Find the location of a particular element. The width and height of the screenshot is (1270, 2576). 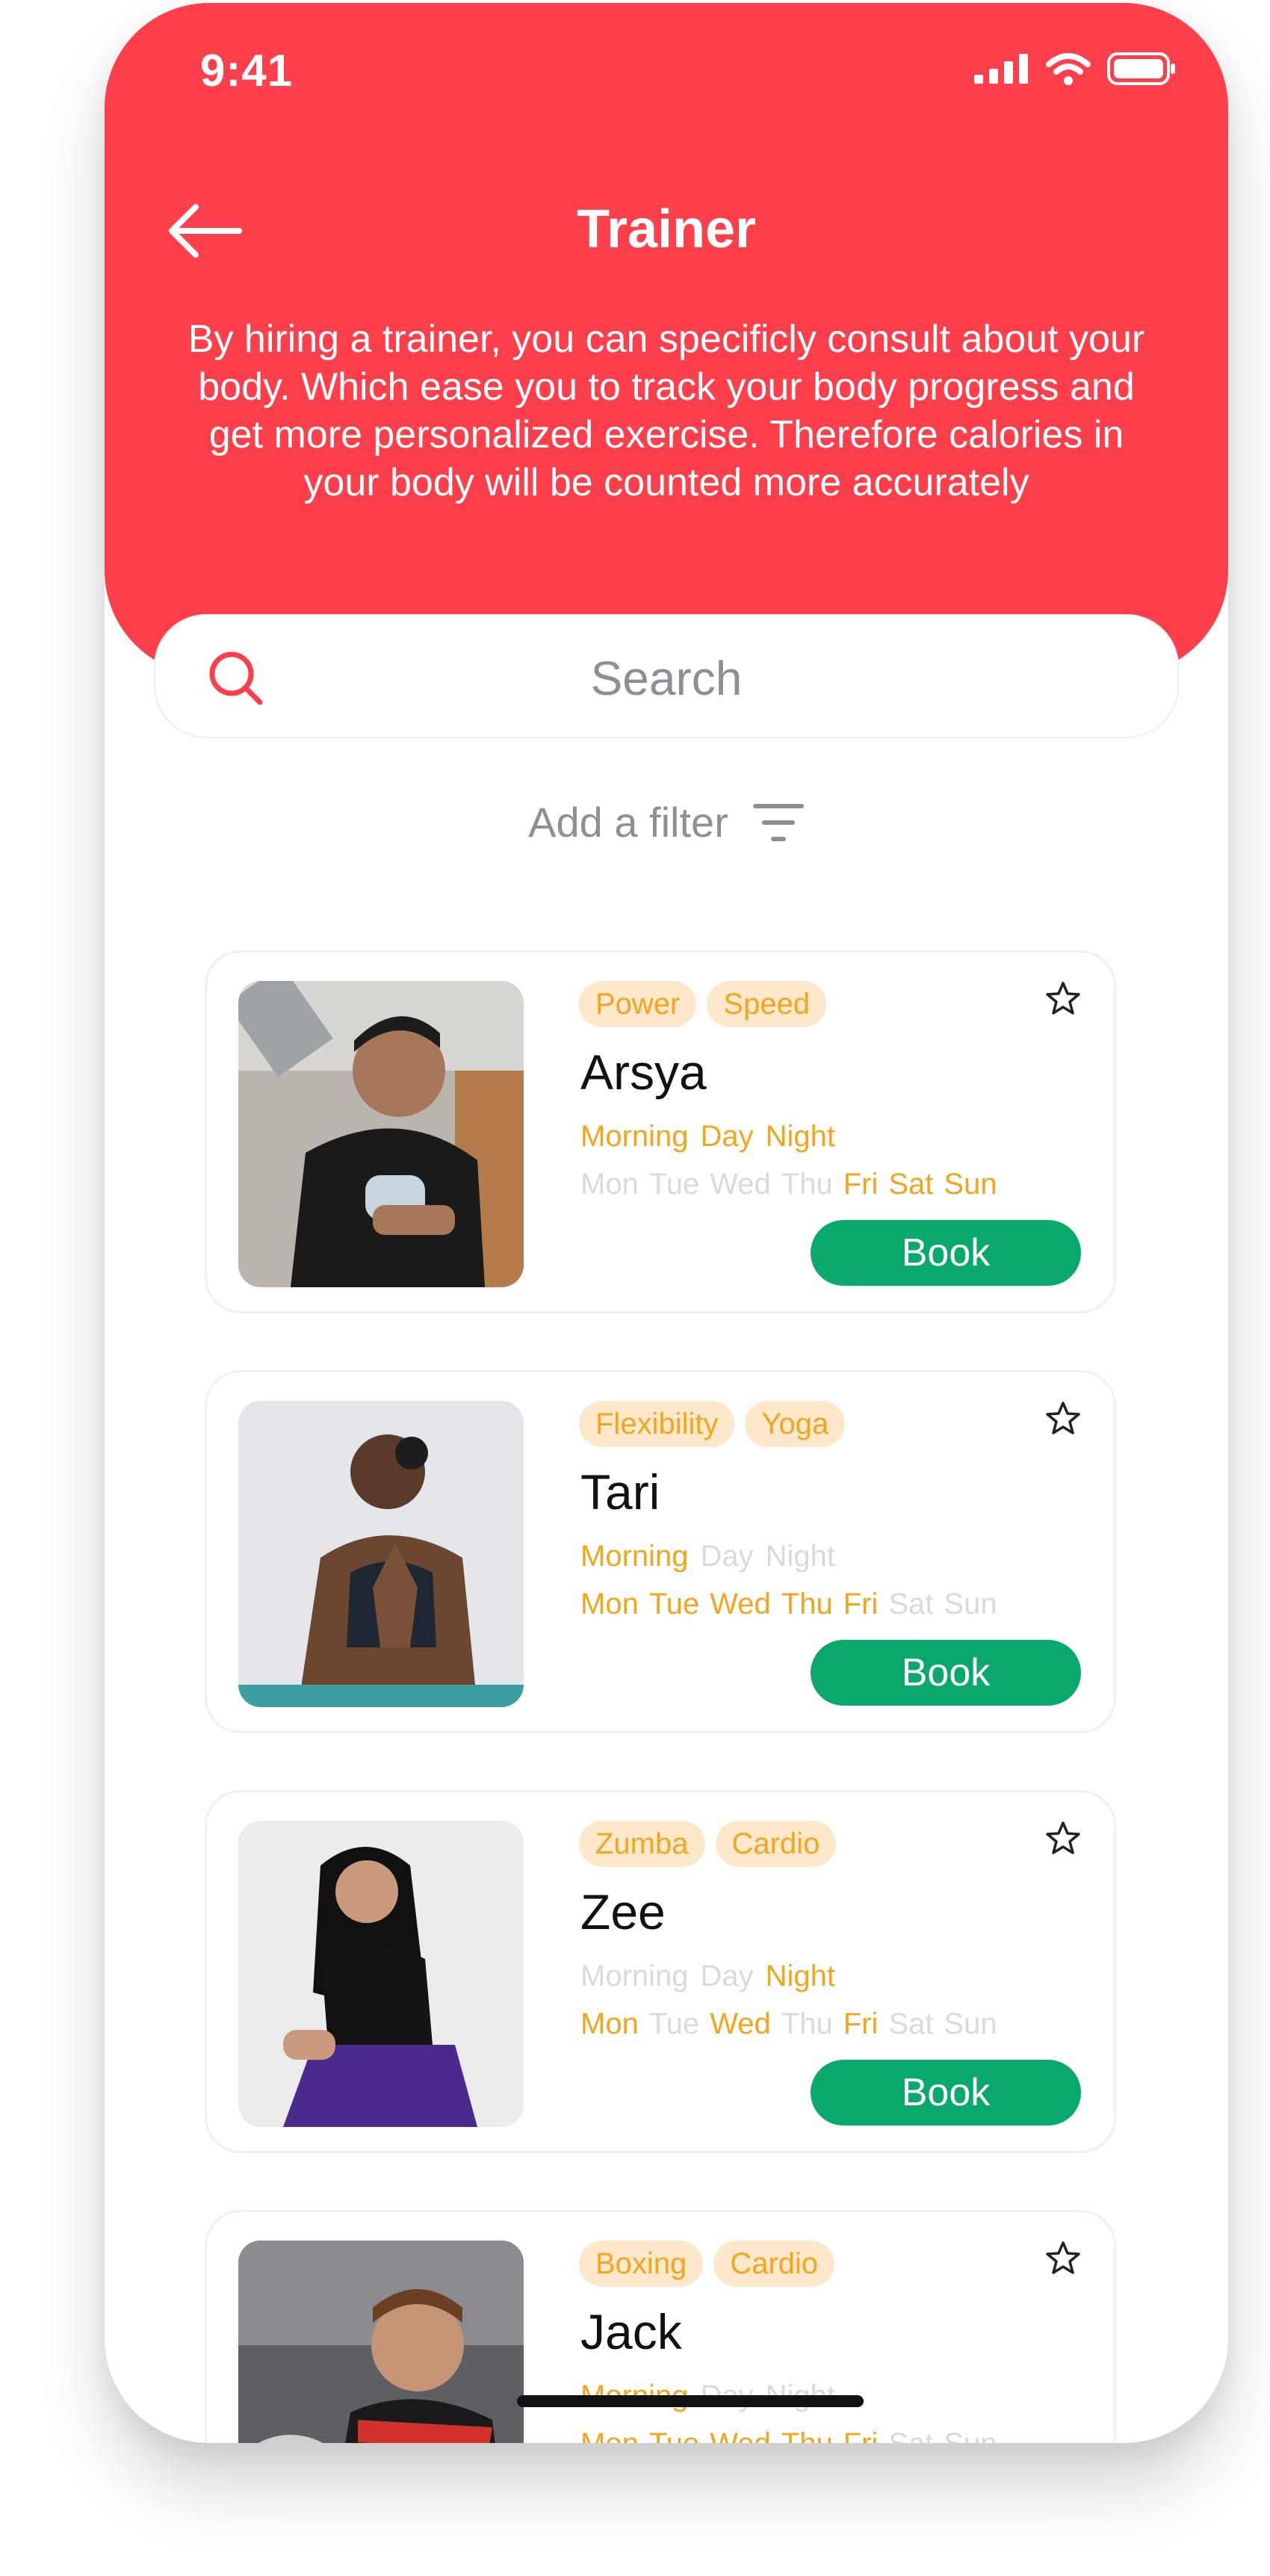

add-filter-button: Add a filter is located at coordinates (667, 822).